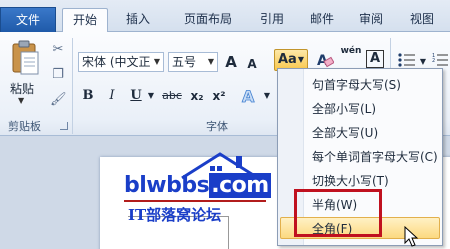  What do you see at coordinates (175, 215) in the screenshot?
I see `logo-subtitle: IT部落窝论坛` at bounding box center [175, 215].